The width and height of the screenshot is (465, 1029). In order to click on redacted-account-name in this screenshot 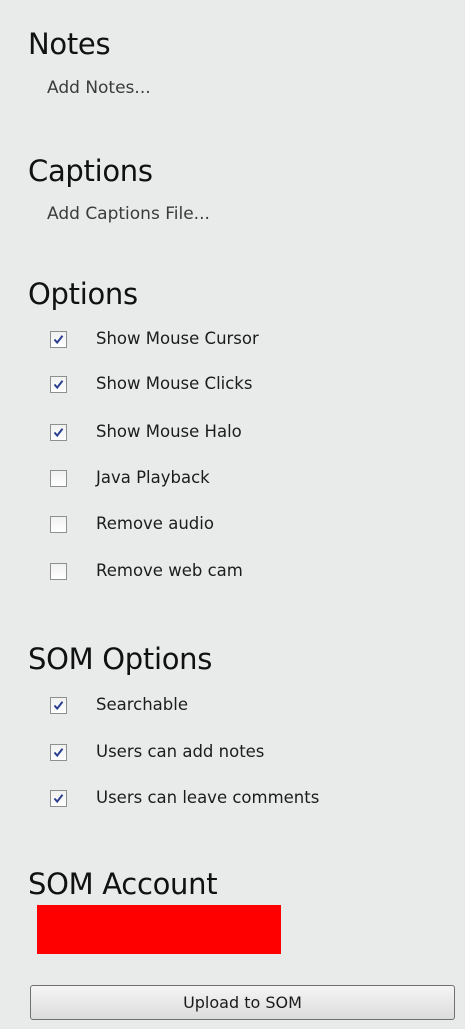, I will do `click(159, 929)`.